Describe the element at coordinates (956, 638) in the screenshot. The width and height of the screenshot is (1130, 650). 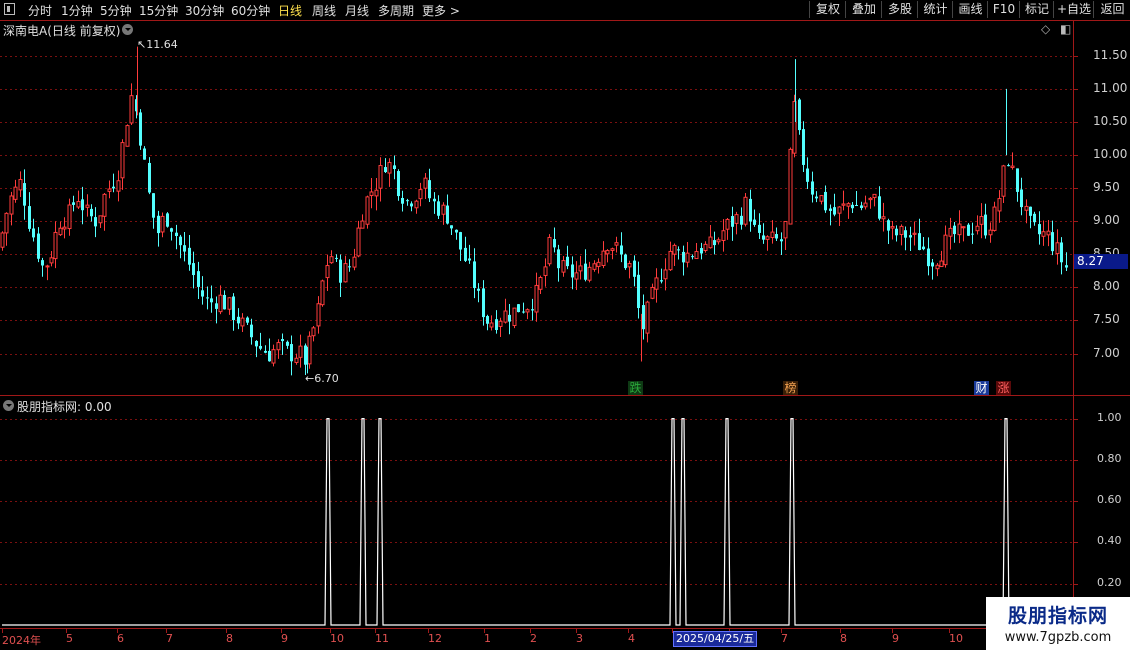
I see `x-month-label: 10` at that location.